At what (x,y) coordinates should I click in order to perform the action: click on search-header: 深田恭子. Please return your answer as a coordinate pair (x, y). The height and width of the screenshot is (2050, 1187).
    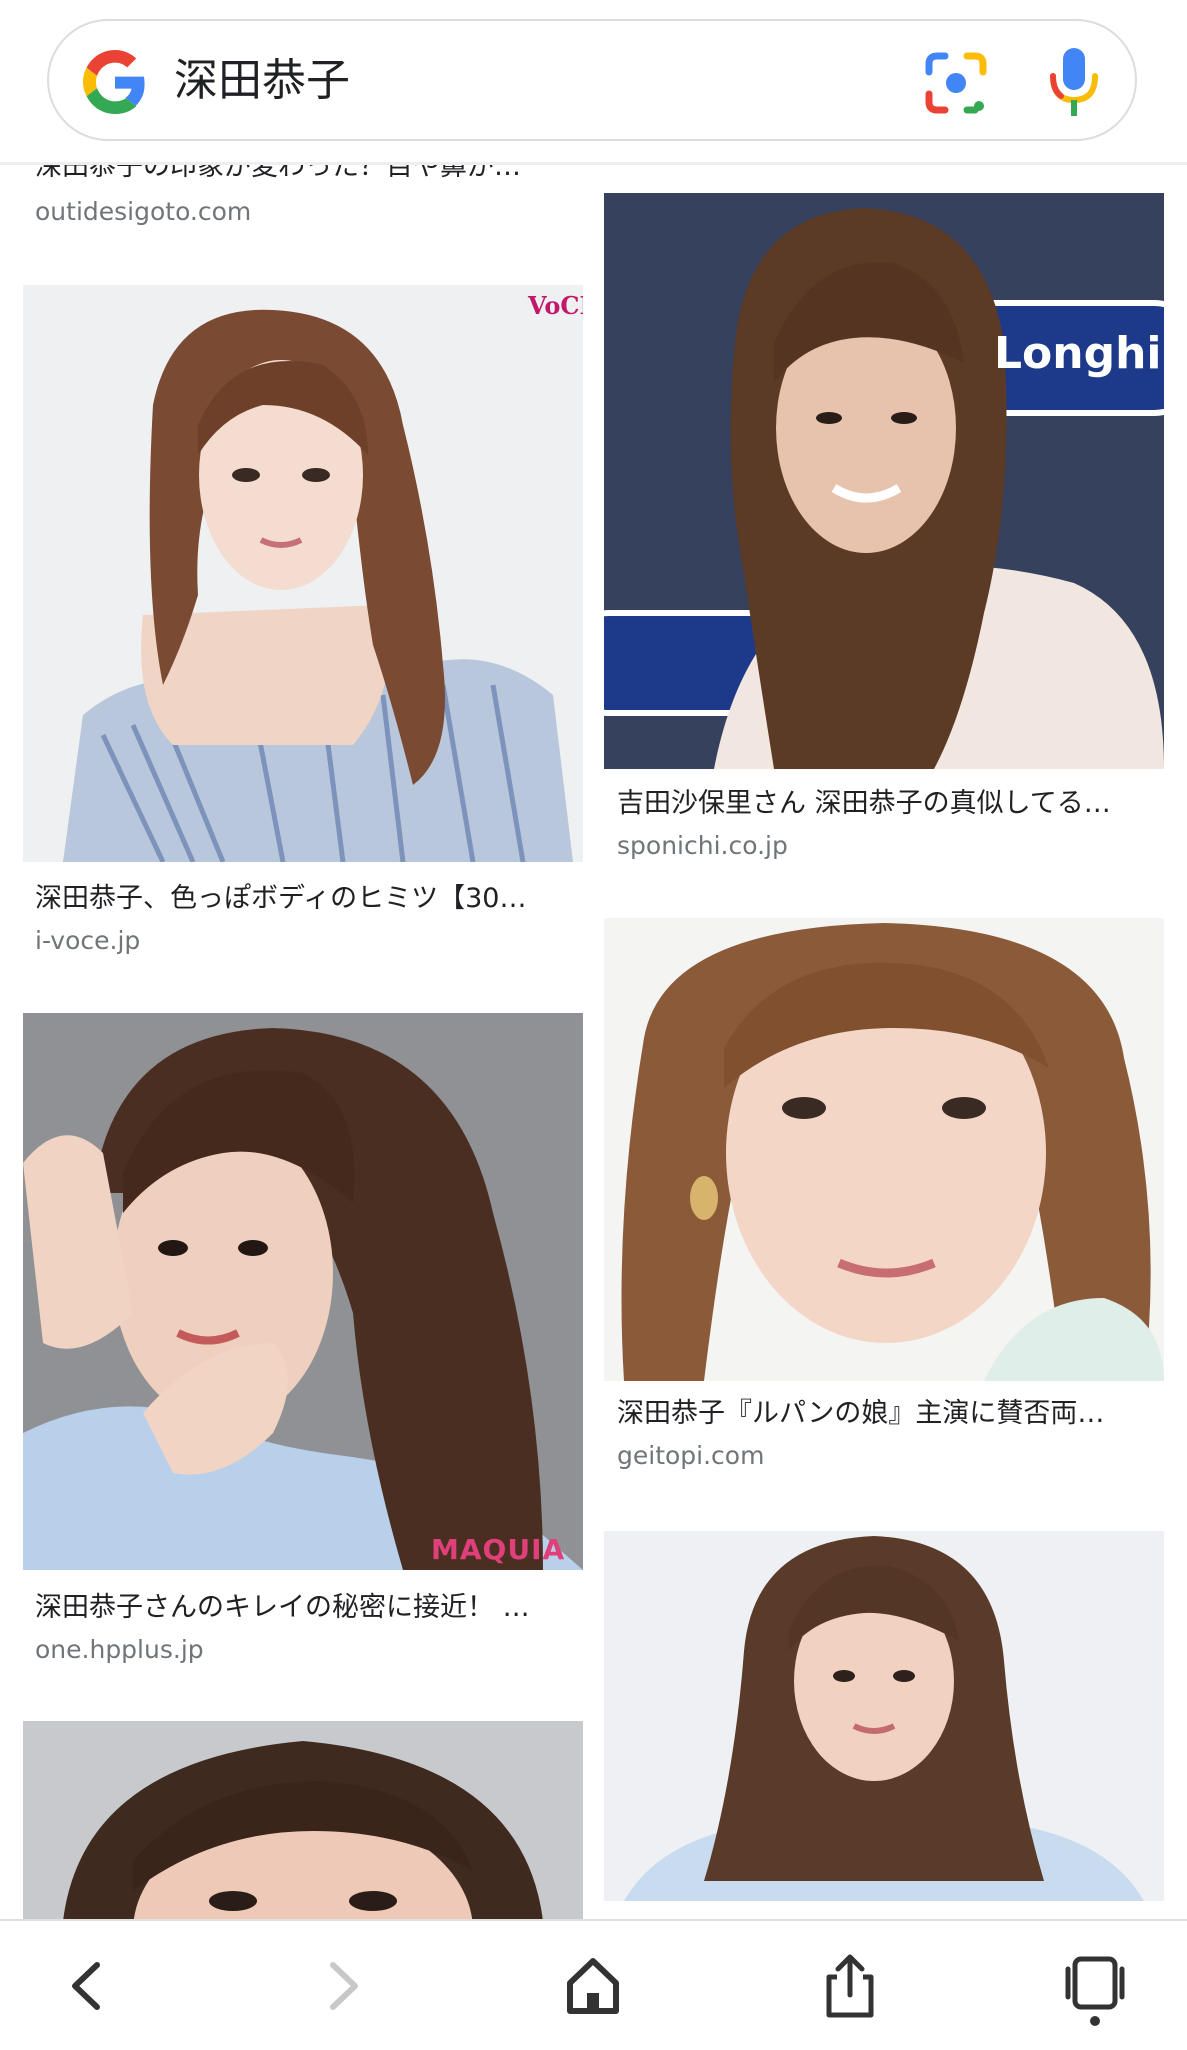
    Looking at the image, I should click on (593, 82).